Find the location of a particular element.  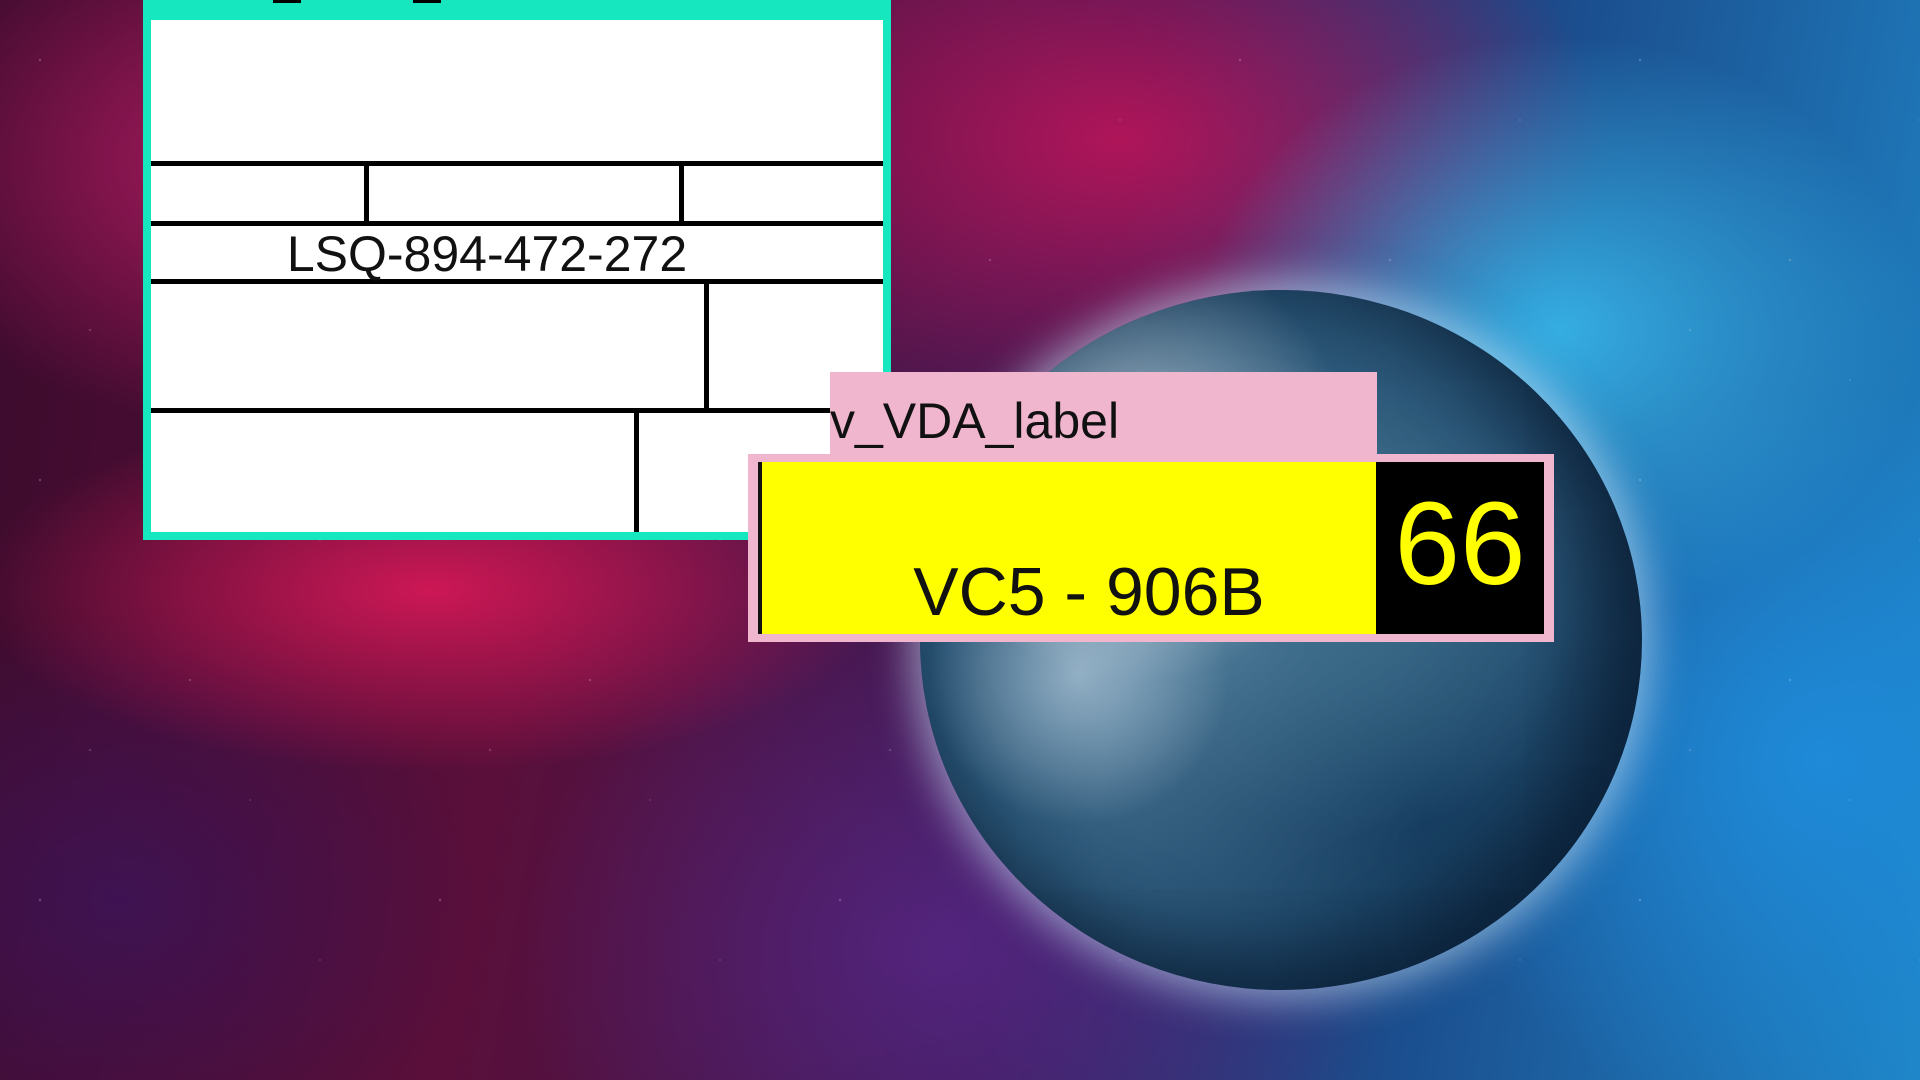

info-card-top-edge is located at coordinates (517, 7).